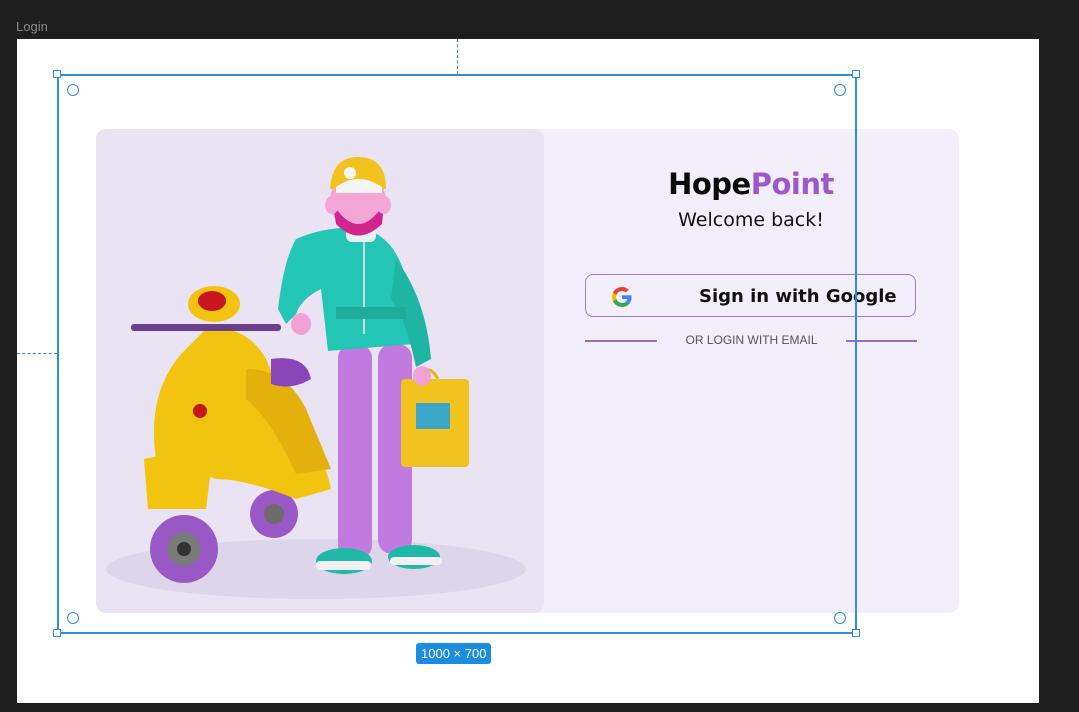  I want to click on welcome-heading: Welcome back!, so click(751, 220).